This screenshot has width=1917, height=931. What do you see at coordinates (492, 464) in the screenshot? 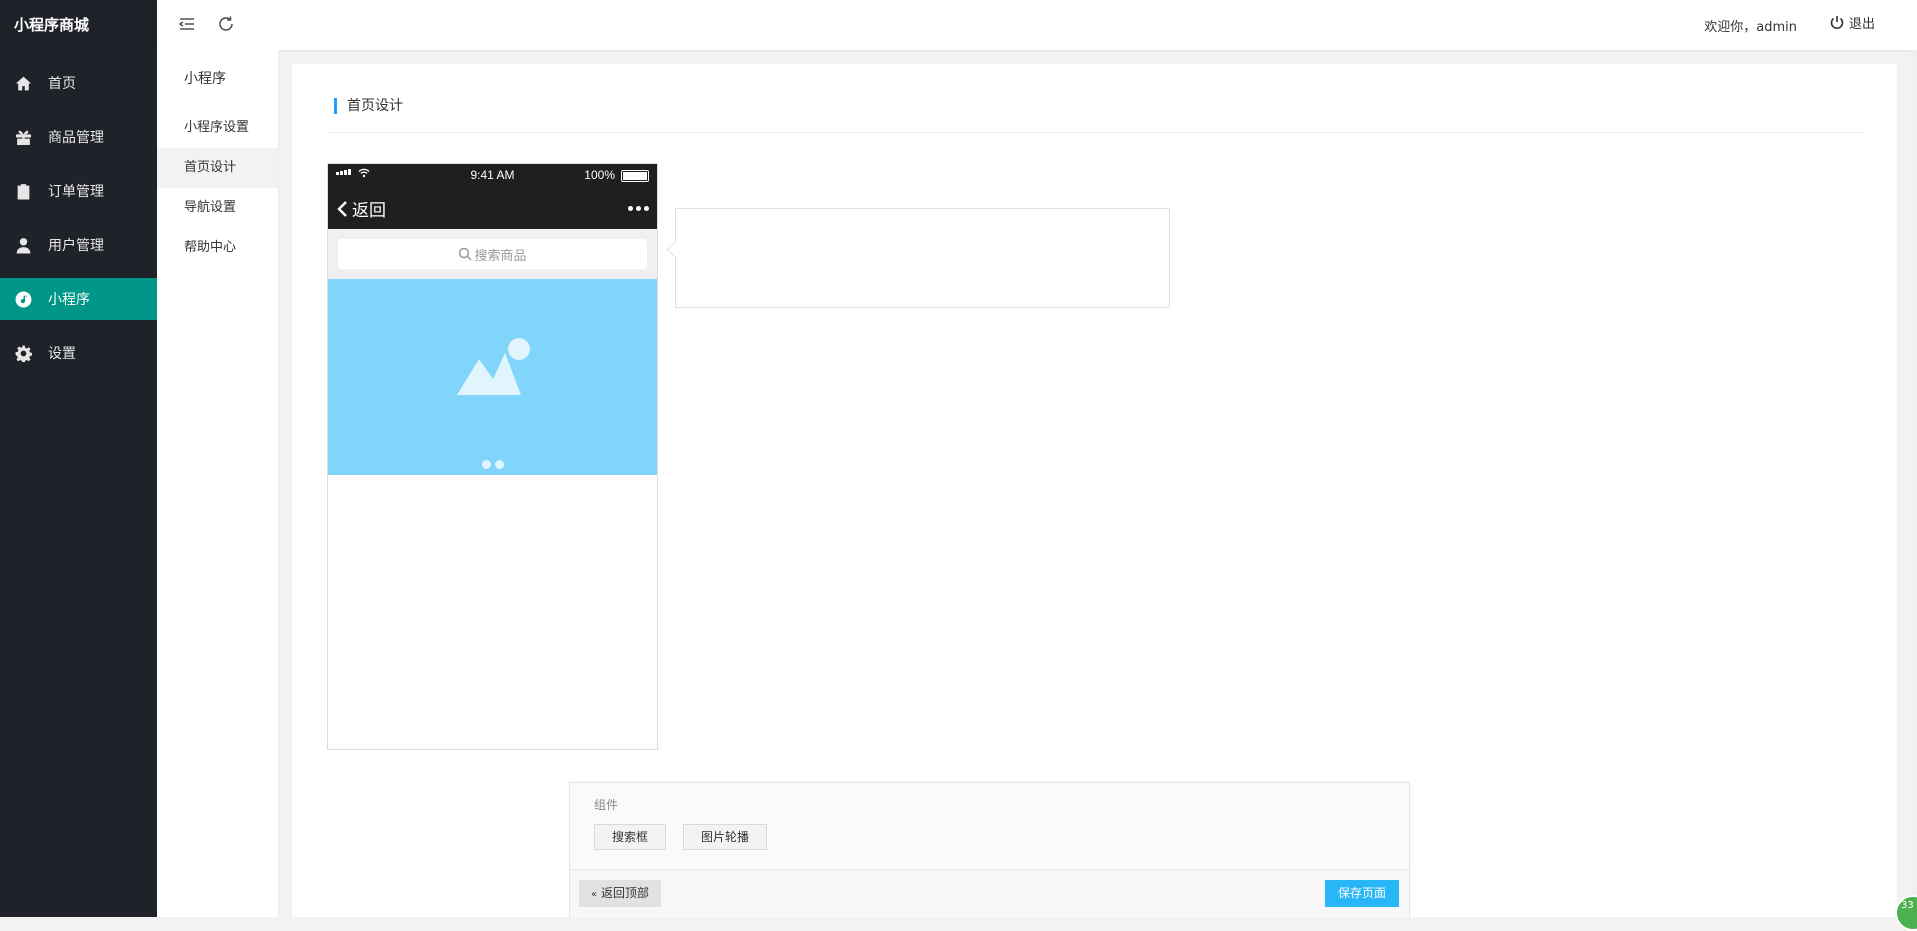
I see `carousel-indicators` at bounding box center [492, 464].